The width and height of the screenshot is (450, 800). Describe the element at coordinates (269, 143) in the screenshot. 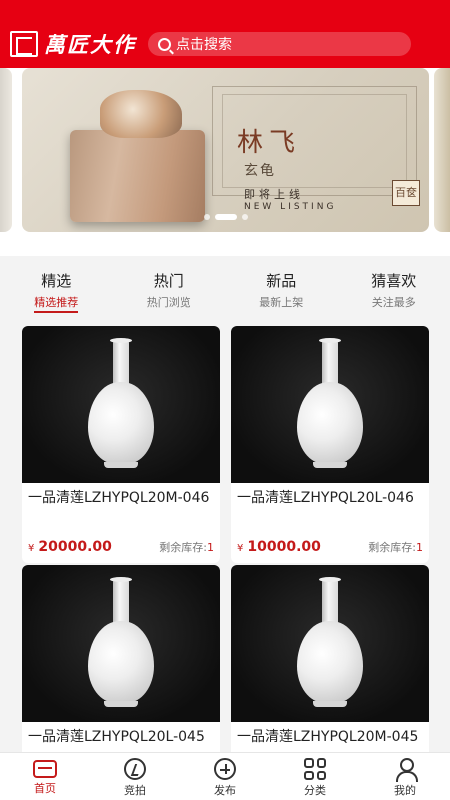

I see `banner-title: 林飞` at that location.